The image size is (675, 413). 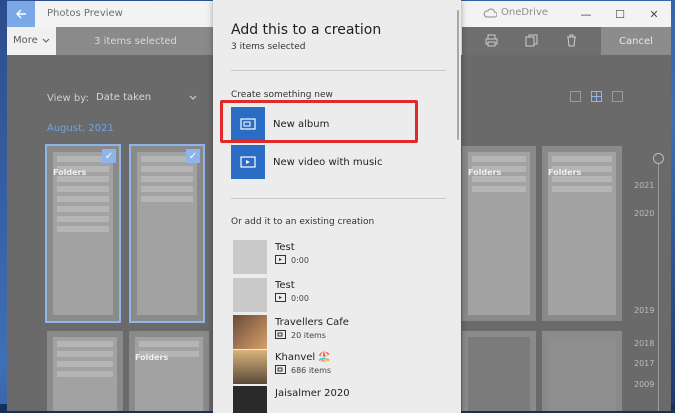 What do you see at coordinates (124, 97) in the screenshot?
I see `viewby-value: Date taken` at bounding box center [124, 97].